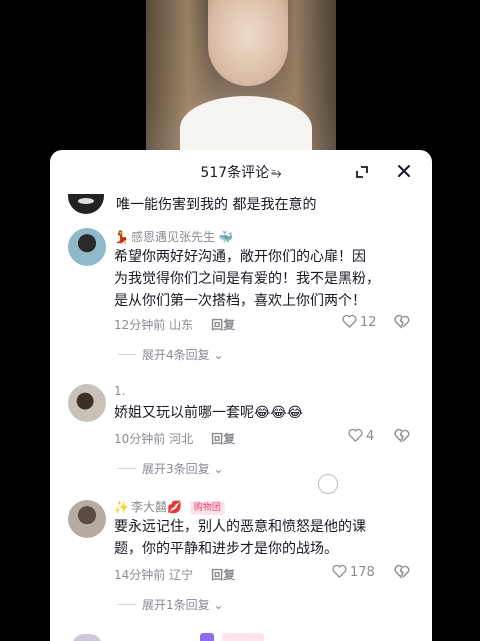  I want to click on author-prefix-emoji: ✨, so click(121, 507).